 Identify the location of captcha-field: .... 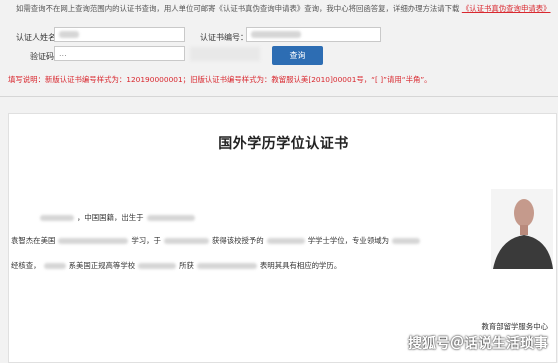
(119, 53).